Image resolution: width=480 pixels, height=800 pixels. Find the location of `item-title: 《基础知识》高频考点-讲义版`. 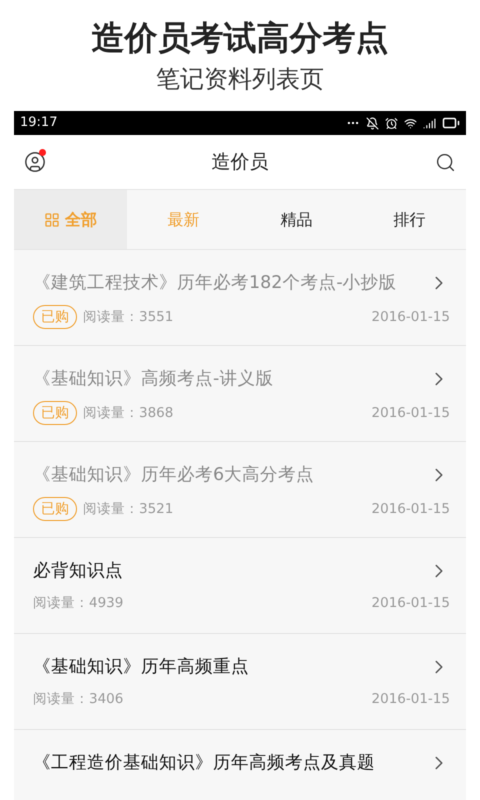

item-title: 《基础知识》高频考点-讲义版 is located at coordinates (153, 379).